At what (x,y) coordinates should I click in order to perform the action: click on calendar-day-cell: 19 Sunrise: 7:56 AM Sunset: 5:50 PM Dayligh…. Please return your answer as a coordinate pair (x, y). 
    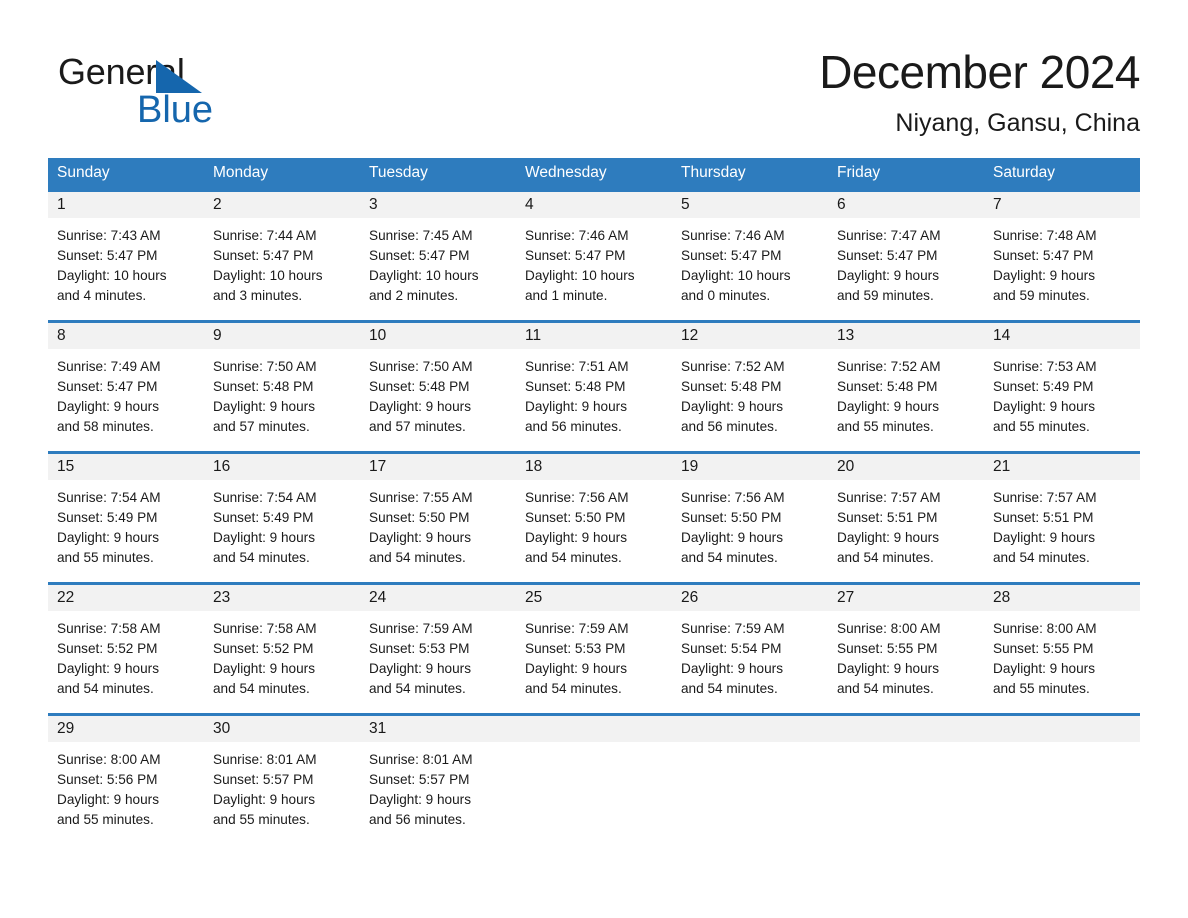
    Looking at the image, I should click on (750, 517).